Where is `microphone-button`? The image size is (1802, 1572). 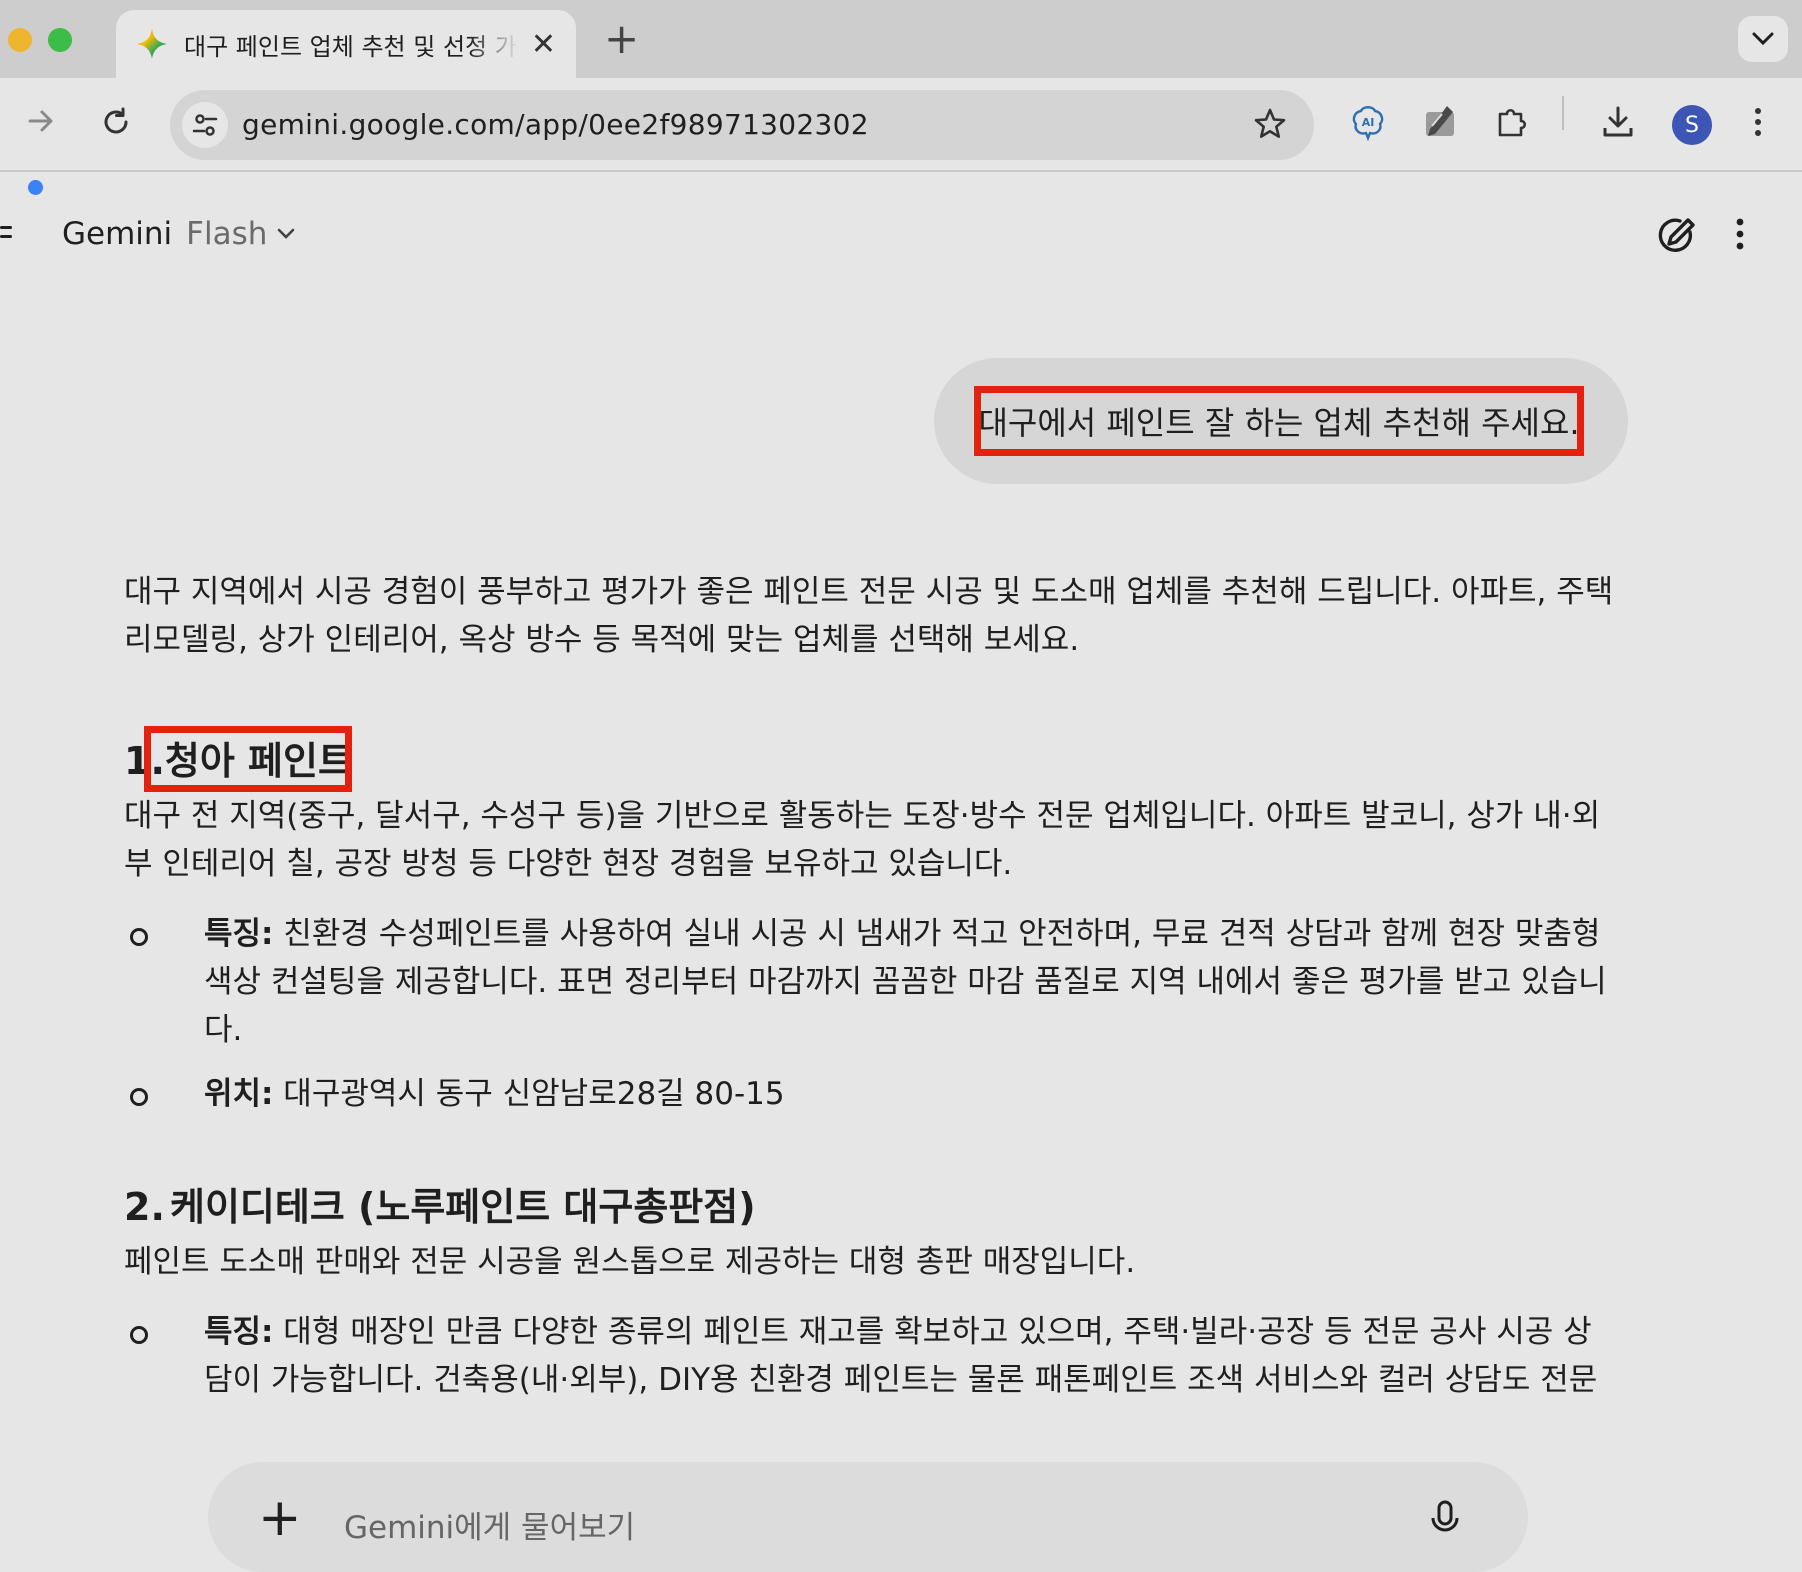 microphone-button is located at coordinates (1445, 1522).